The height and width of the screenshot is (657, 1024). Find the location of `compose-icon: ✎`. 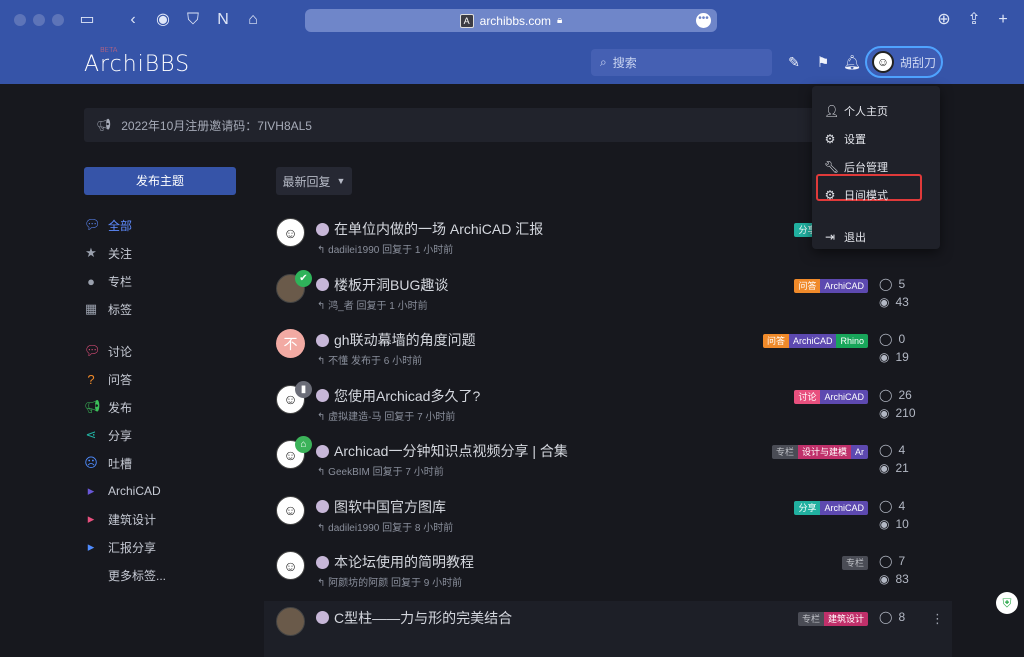

compose-icon: ✎ is located at coordinates (794, 62).